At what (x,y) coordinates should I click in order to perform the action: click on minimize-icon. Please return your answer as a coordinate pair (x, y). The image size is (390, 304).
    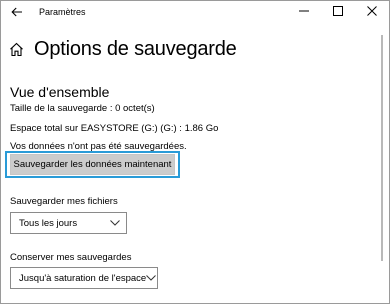
    Looking at the image, I should click on (304, 12).